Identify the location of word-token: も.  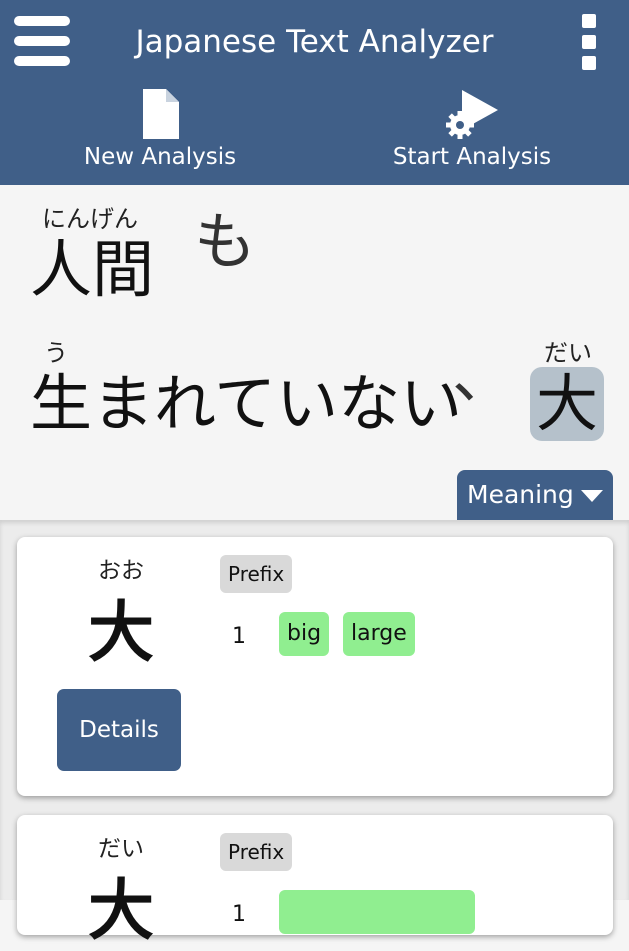
(225, 242).